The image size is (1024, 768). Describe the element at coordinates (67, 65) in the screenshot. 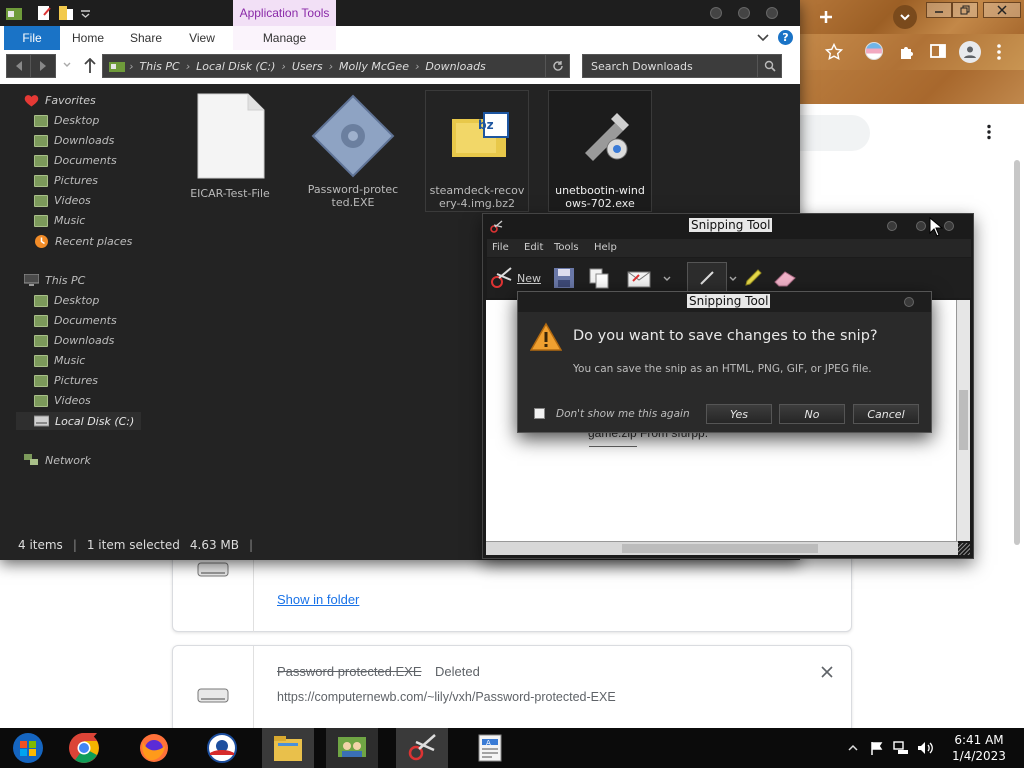

I see `recent-locations-chevron-icon` at that location.